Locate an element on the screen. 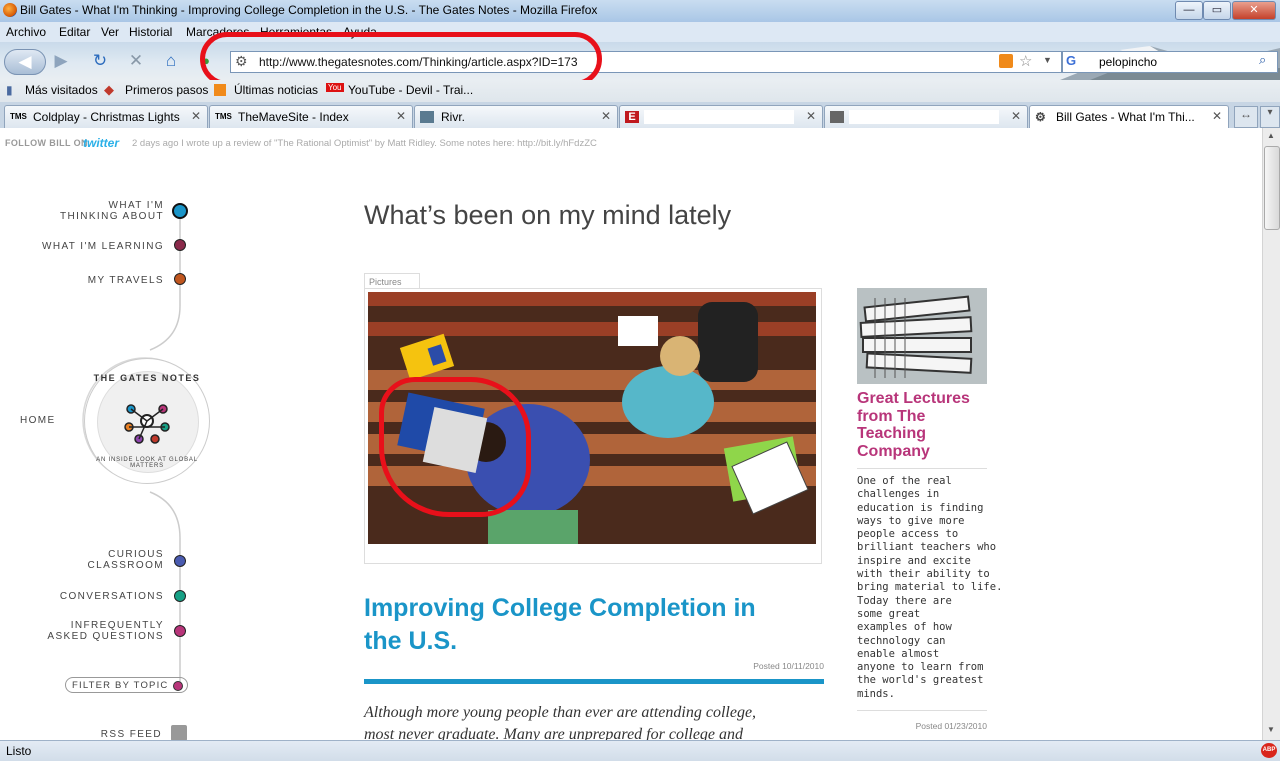 This screenshot has height=761, width=1280. sidebar-title-line: Teaching is located at coordinates (892, 433).